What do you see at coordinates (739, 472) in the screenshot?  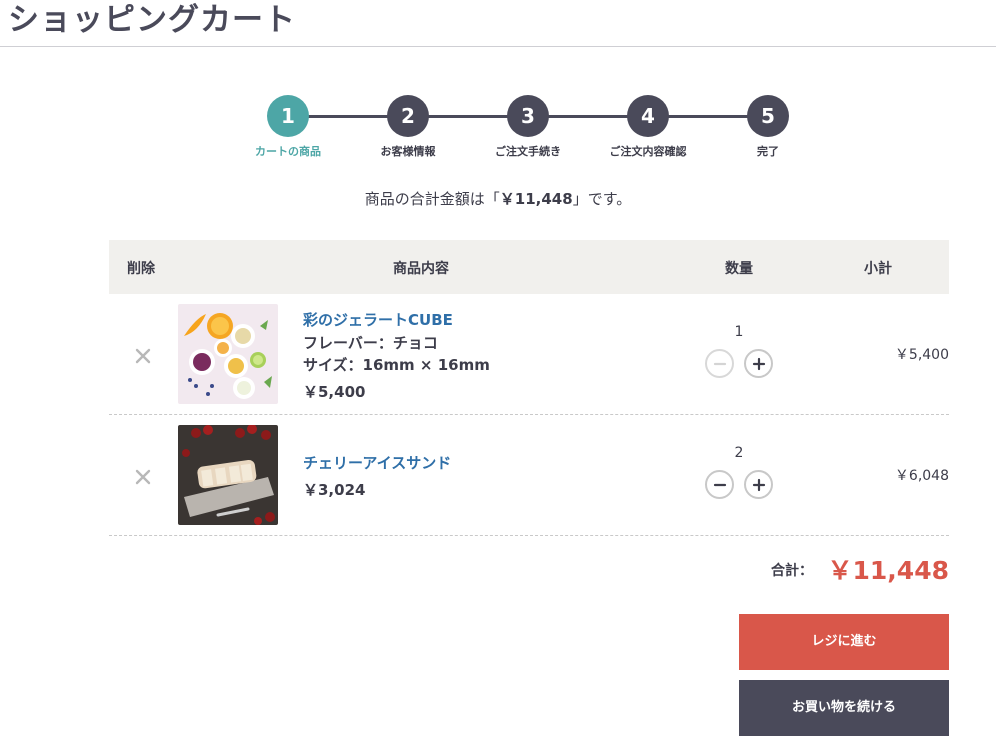 I see `quantity-stepper: 2` at bounding box center [739, 472].